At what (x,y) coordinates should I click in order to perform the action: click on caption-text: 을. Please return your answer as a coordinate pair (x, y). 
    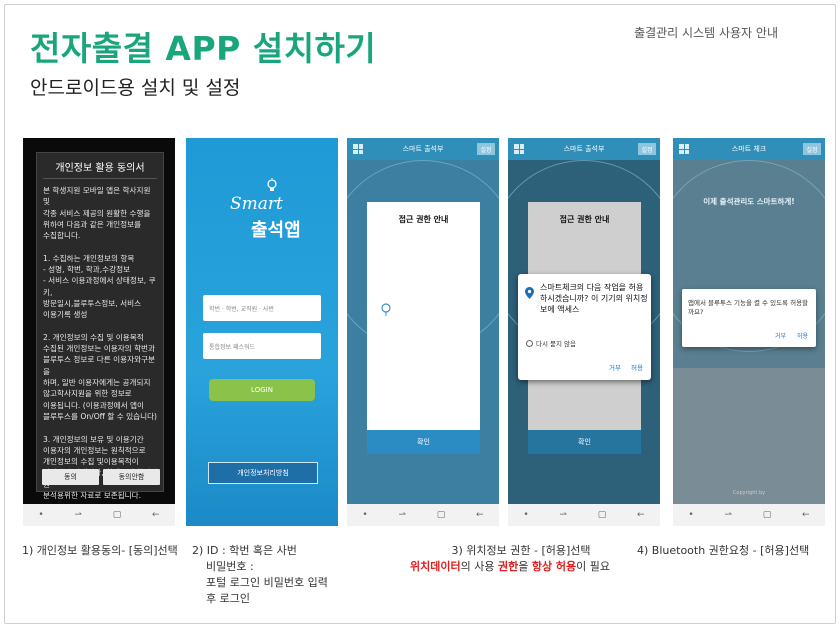
    Looking at the image, I should click on (525, 566).